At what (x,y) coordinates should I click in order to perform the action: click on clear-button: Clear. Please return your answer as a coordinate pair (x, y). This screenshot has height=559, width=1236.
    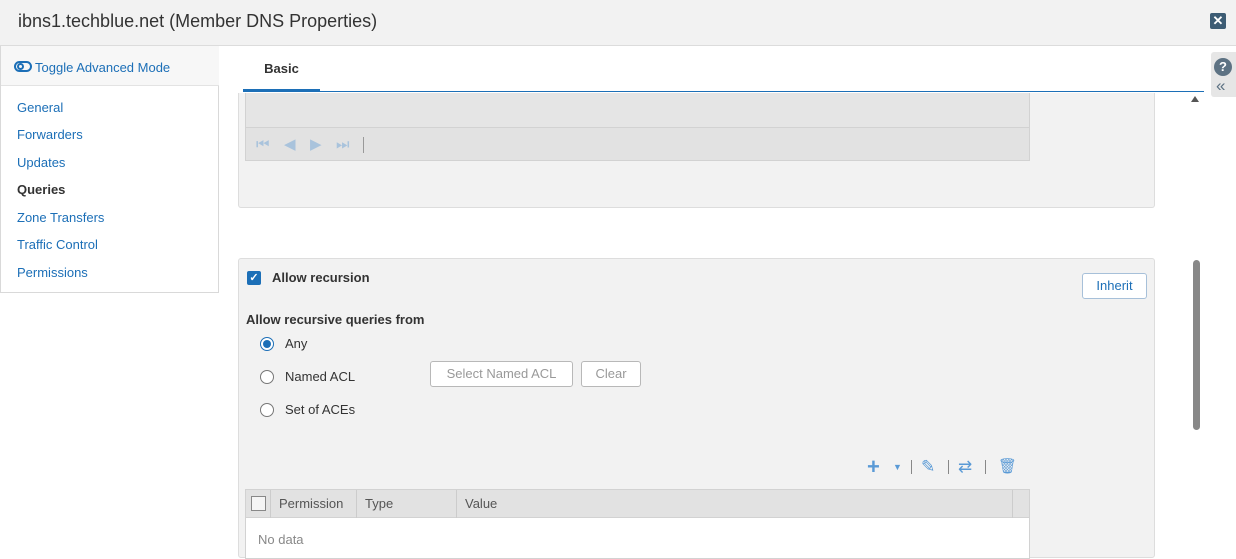
    Looking at the image, I should click on (611, 374).